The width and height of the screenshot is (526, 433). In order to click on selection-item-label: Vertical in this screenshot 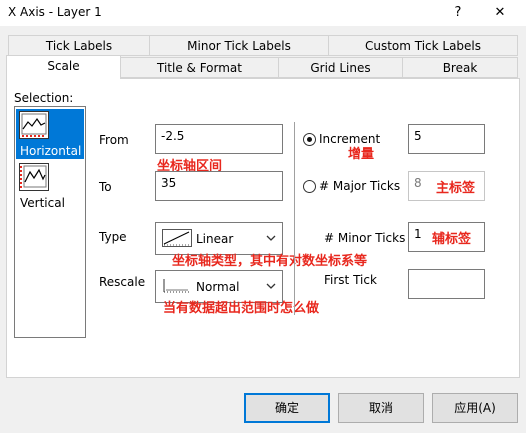, I will do `click(42, 203)`.